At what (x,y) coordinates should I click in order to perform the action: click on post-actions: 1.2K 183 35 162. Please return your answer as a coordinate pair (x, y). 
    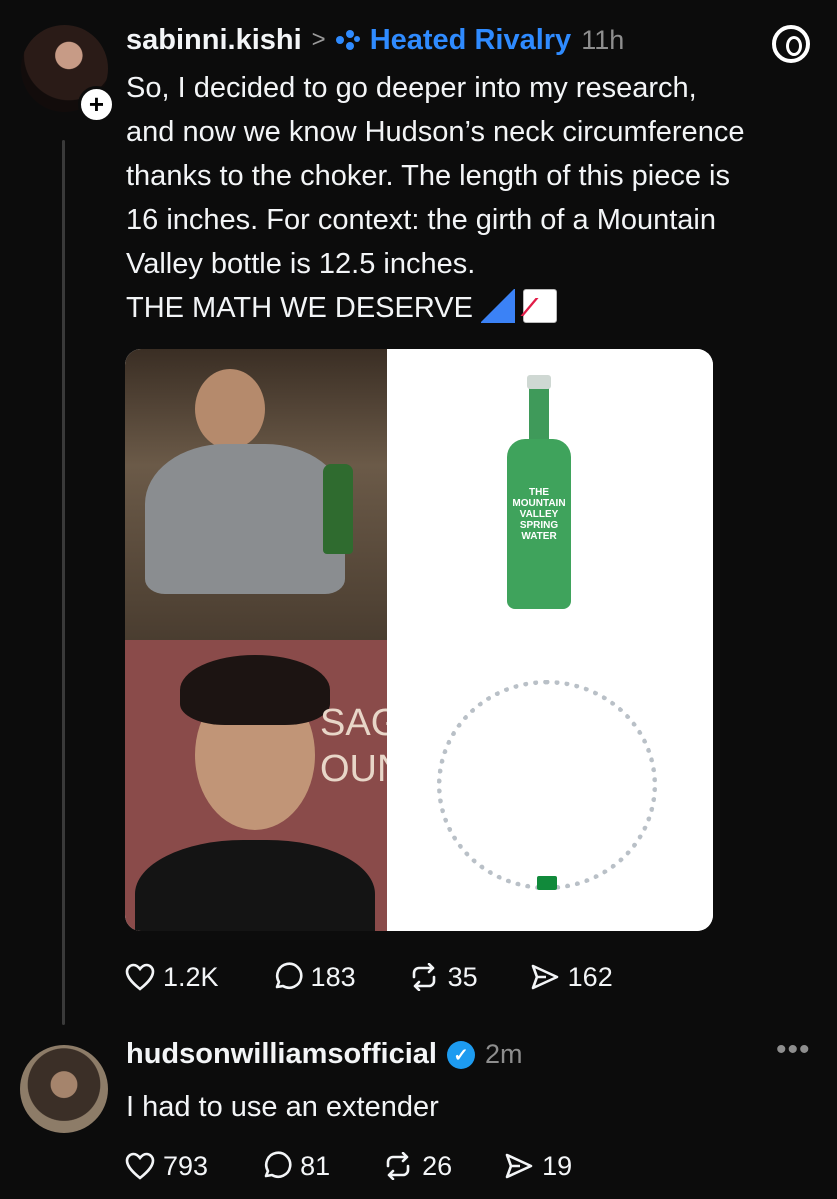
    Looking at the image, I should click on (395, 977).